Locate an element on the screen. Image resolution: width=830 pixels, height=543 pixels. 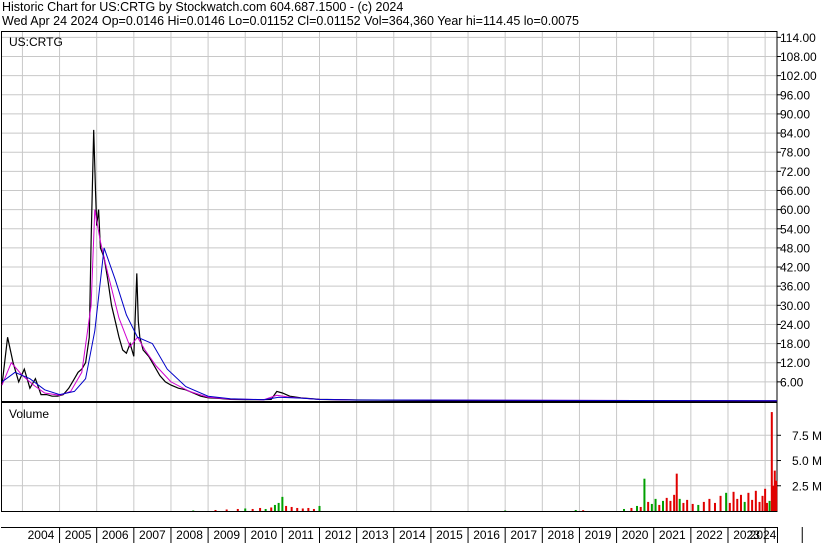
year-label: 2011 is located at coordinates (301, 535).